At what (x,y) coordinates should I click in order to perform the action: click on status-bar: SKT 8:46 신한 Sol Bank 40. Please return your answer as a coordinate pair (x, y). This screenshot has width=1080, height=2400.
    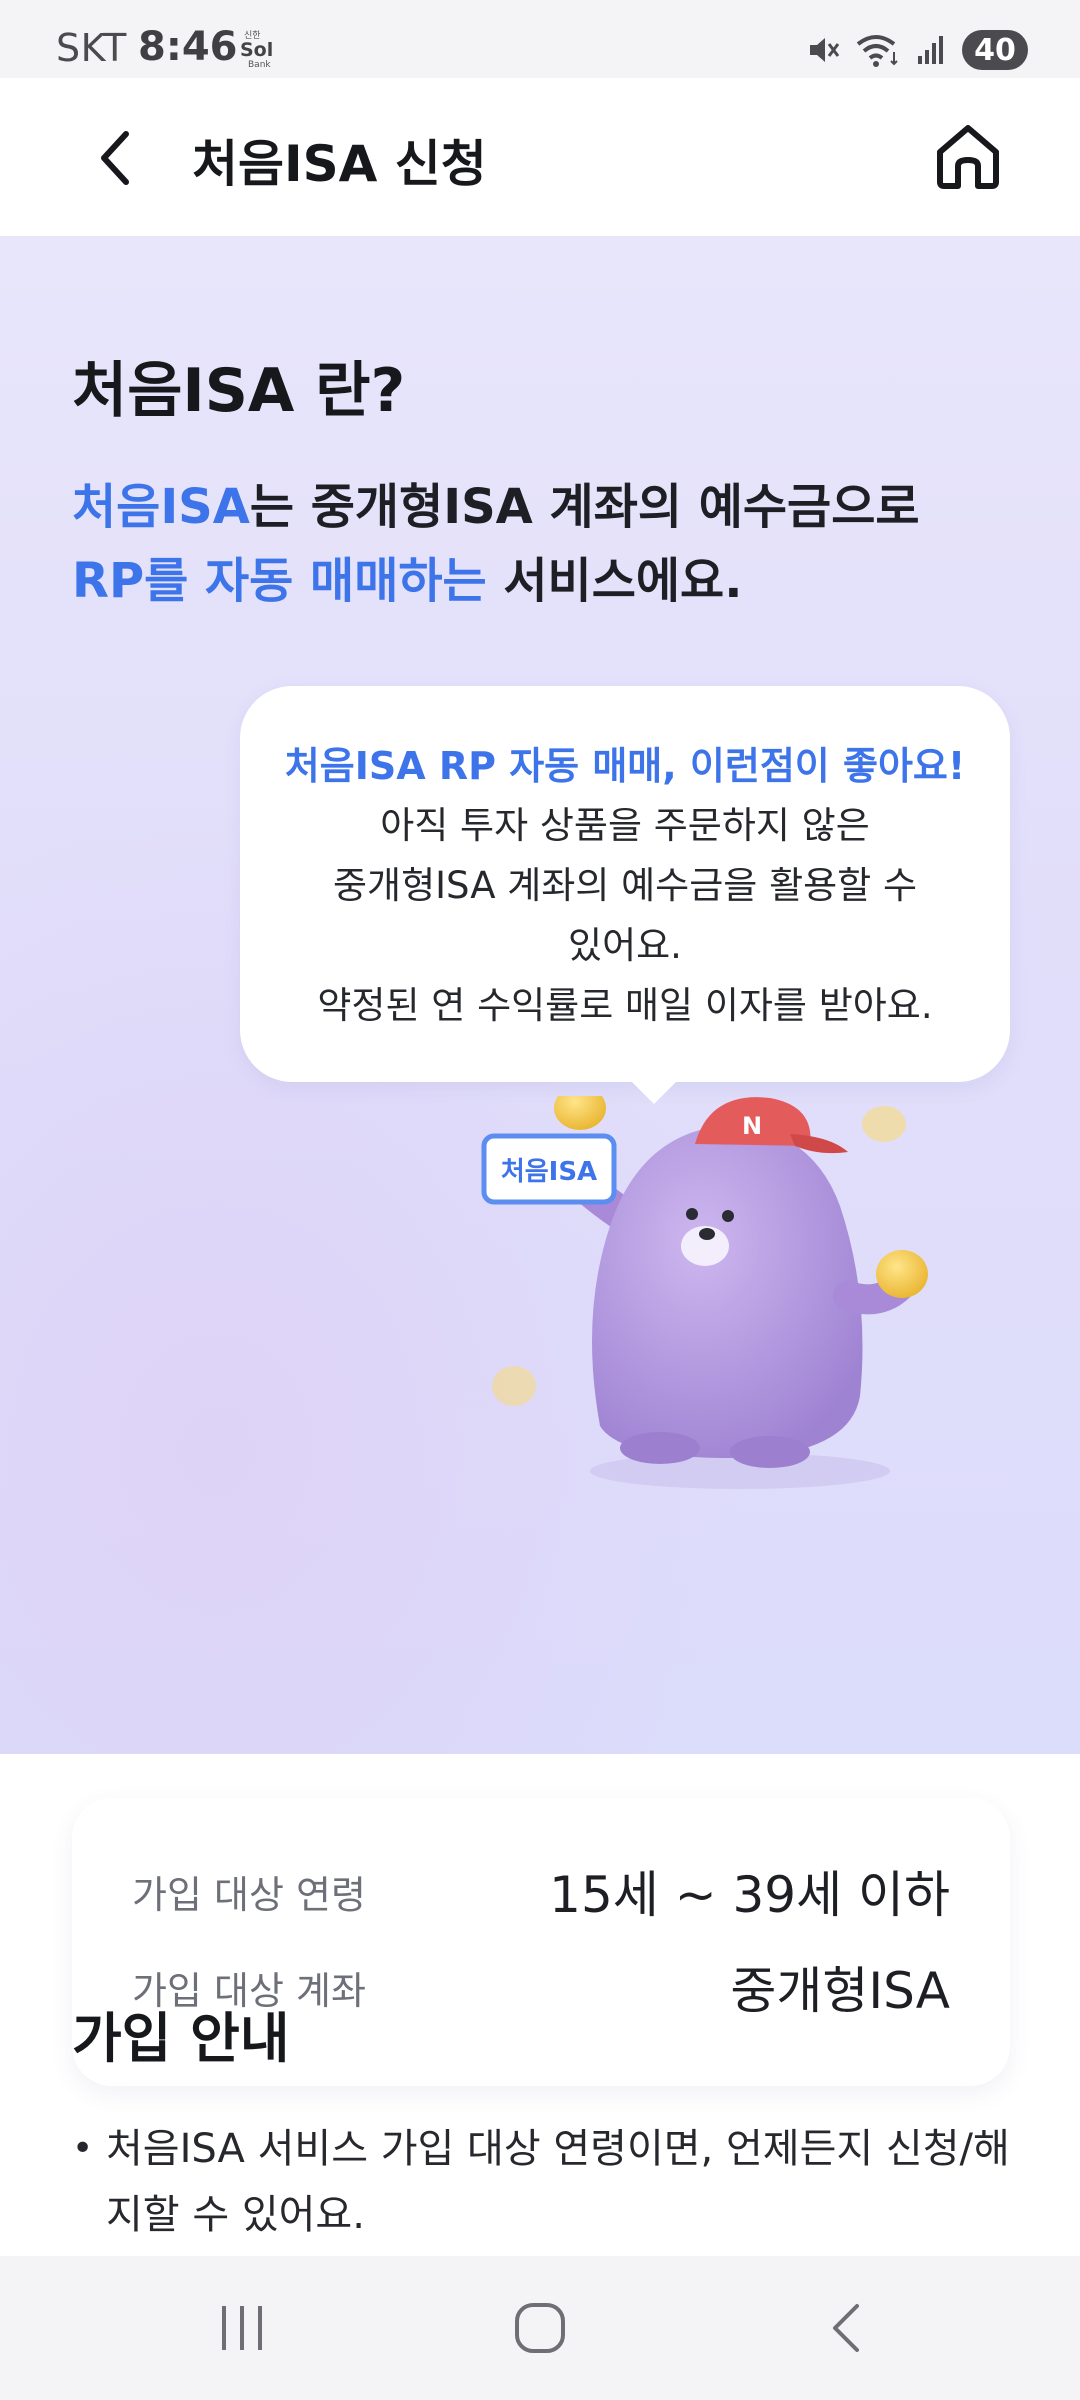
    Looking at the image, I should click on (540, 39).